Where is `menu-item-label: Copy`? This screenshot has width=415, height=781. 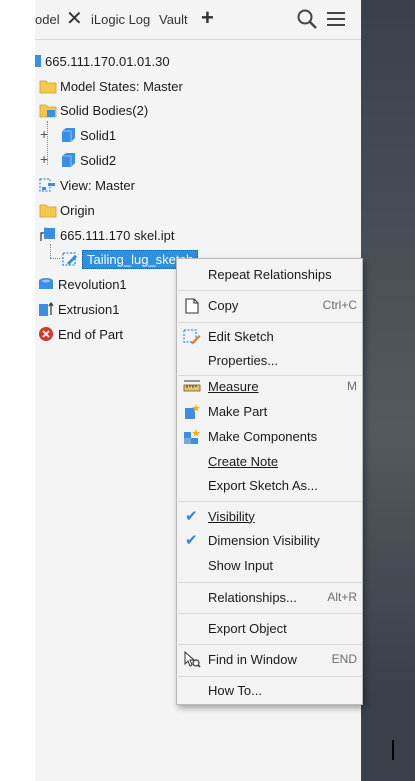
menu-item-label: Copy is located at coordinates (223, 305).